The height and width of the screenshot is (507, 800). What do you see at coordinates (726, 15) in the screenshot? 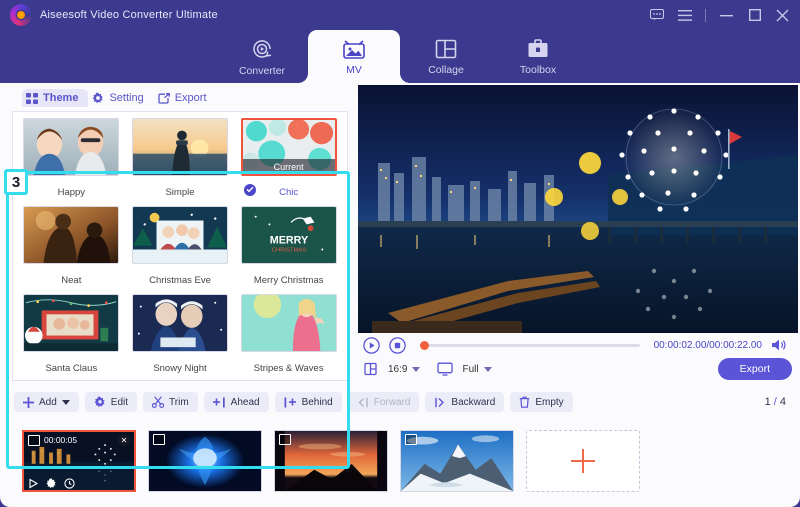
I see `minimize-icon` at bounding box center [726, 15].